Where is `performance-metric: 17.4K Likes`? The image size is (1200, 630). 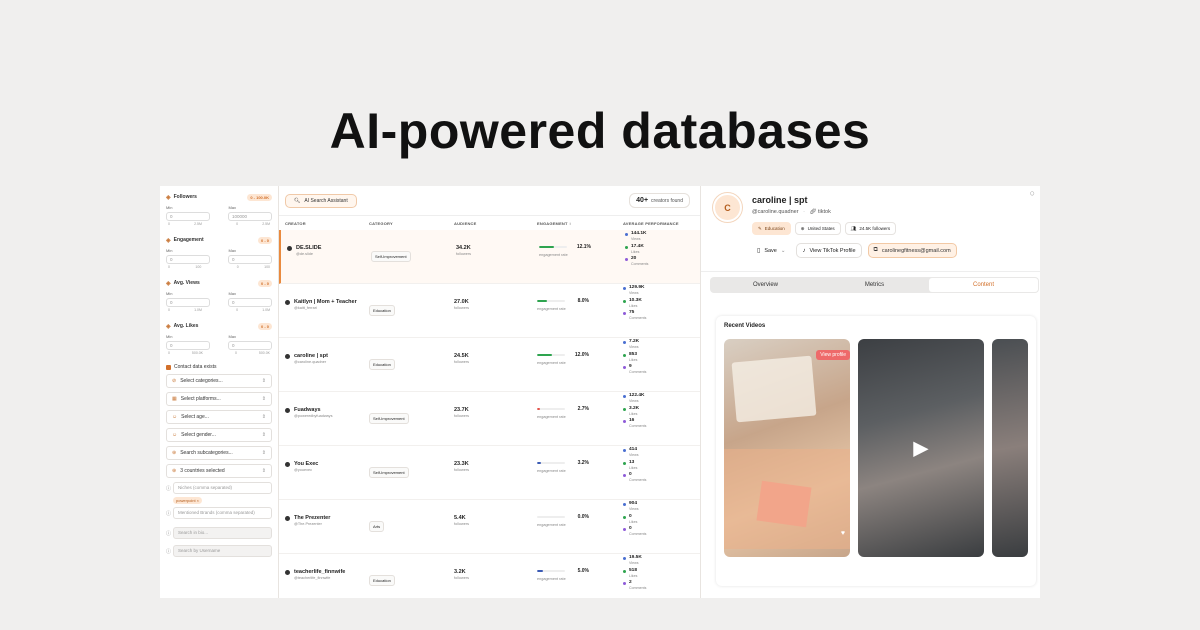 performance-metric: 17.4K Likes is located at coordinates (660, 250).